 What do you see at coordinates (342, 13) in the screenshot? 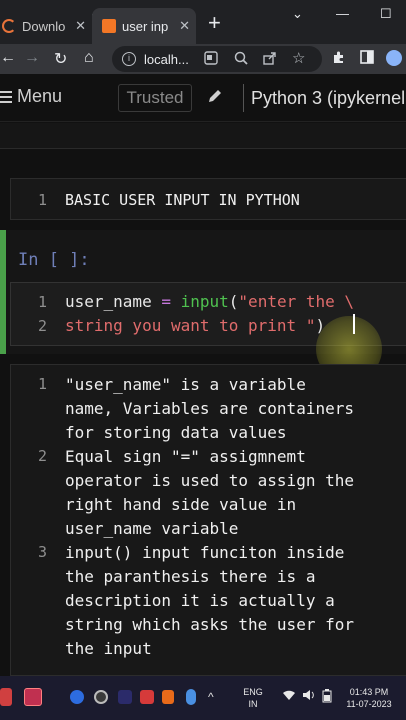
I see `minimize-icon: —` at bounding box center [342, 13].